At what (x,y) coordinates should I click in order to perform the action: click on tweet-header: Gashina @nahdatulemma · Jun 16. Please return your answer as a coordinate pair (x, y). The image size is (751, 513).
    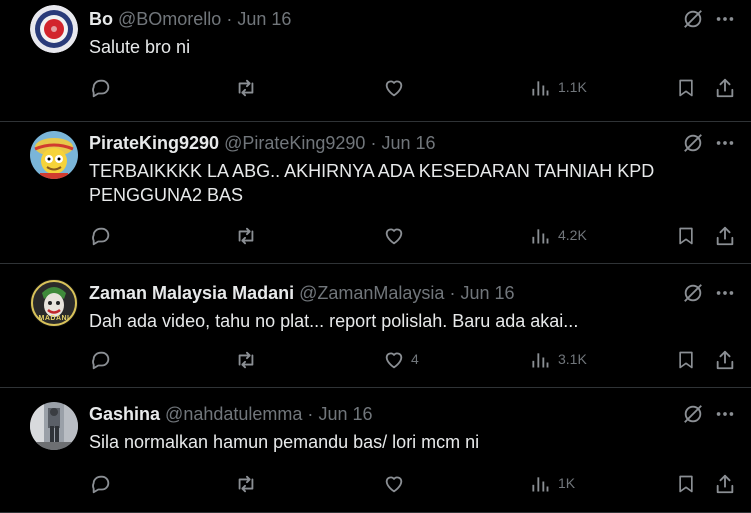
    Looking at the image, I should click on (230, 414).